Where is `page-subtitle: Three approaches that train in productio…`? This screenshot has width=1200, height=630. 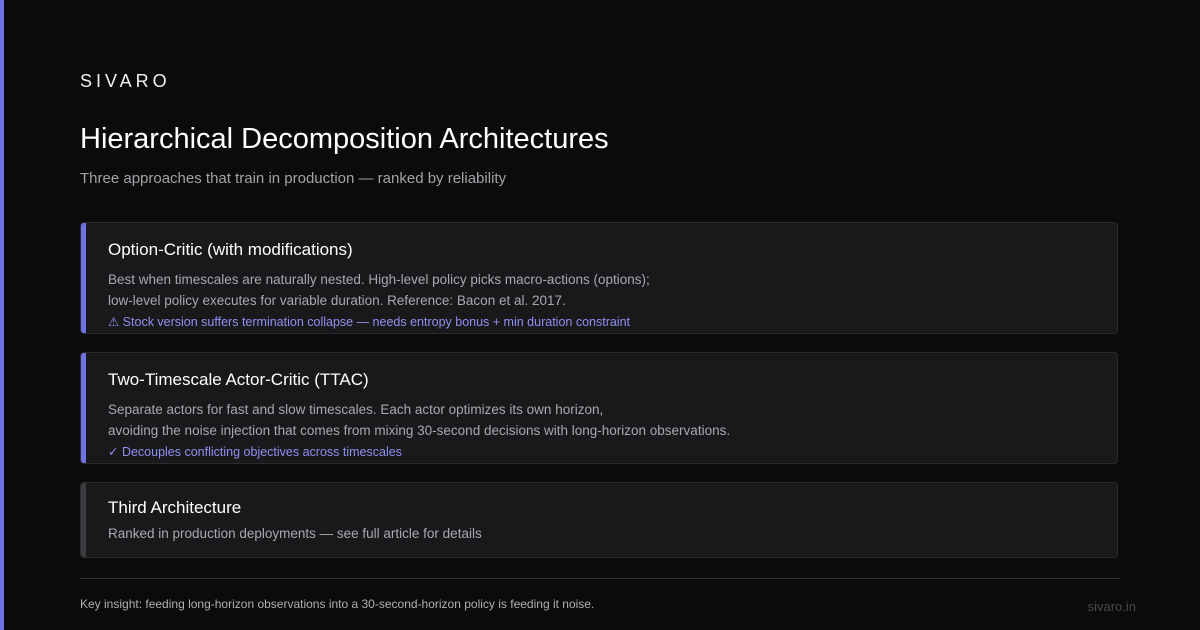
page-subtitle: Three approaches that train in productio… is located at coordinates (293, 178).